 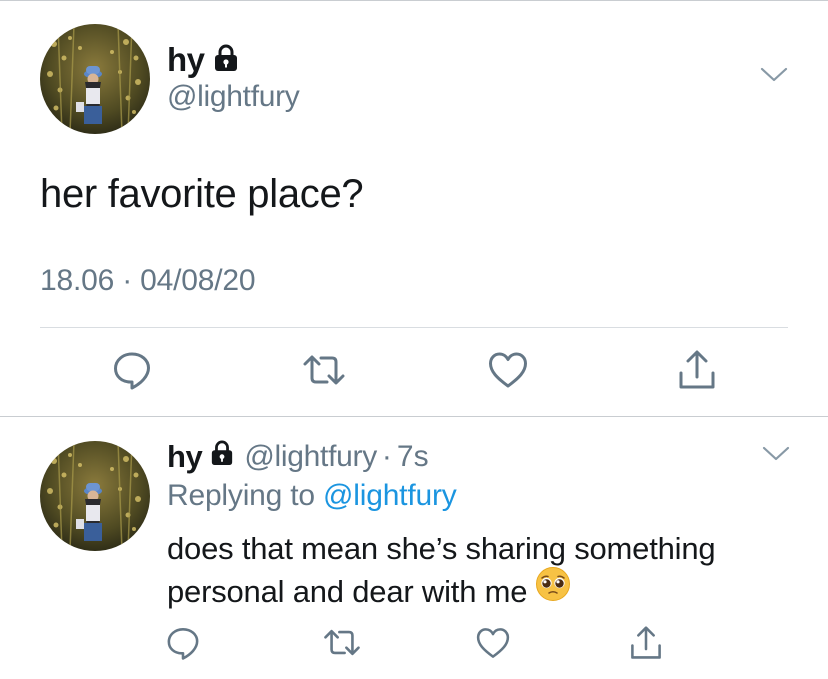 What do you see at coordinates (241, 495) in the screenshot?
I see `replying-prefix: Replying to` at bounding box center [241, 495].